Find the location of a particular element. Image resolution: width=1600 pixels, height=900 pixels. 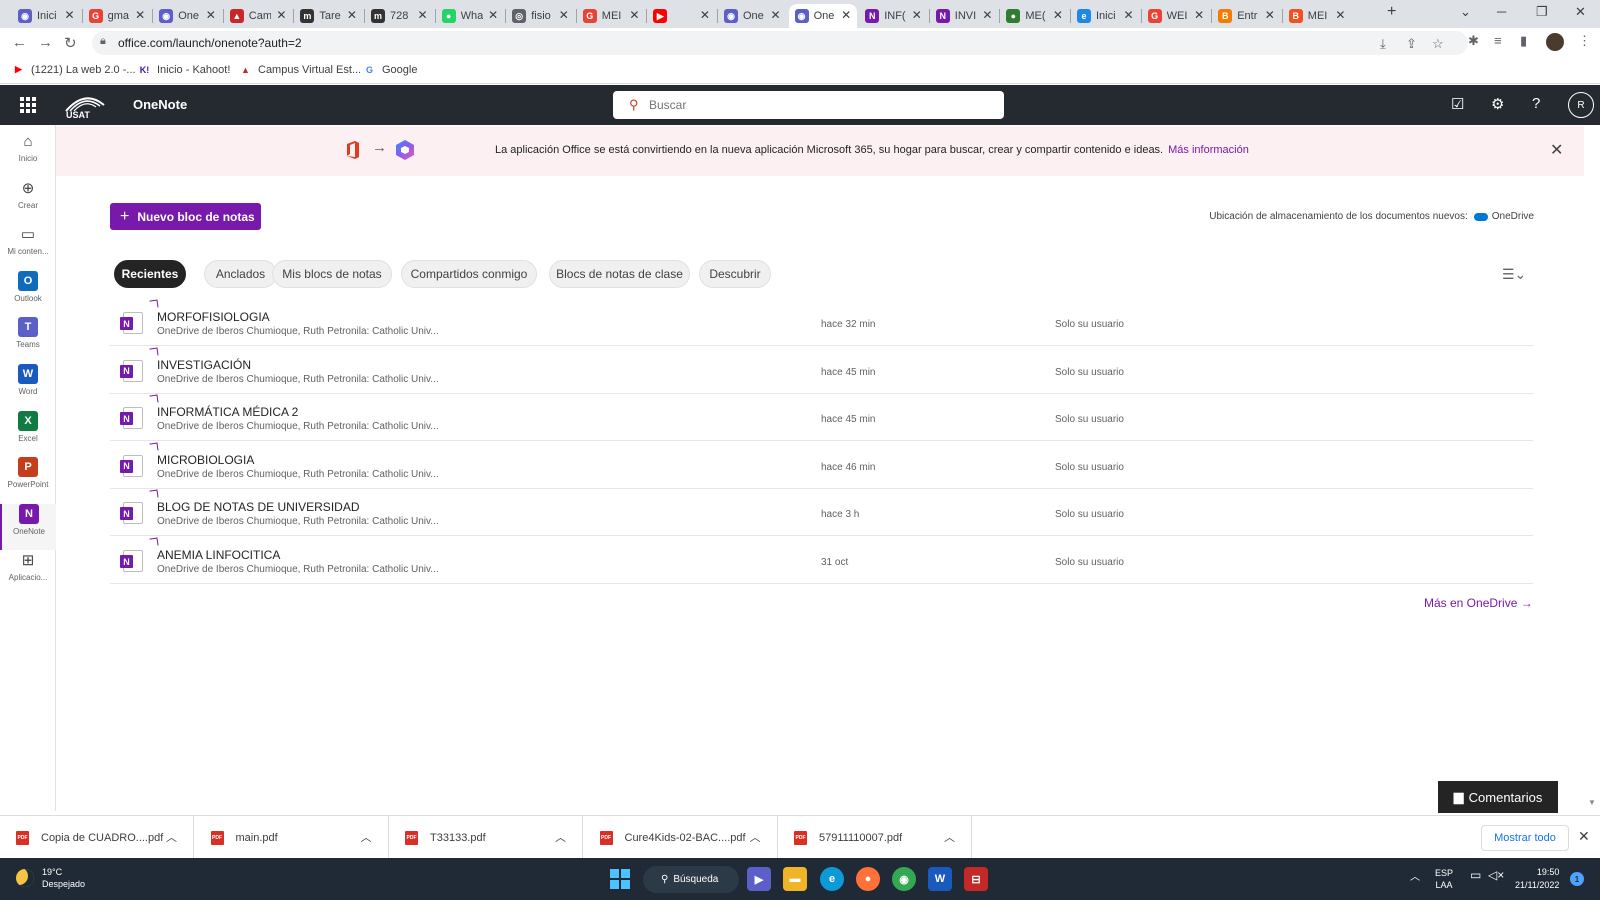

url-text: office.com/launch/onenote?auth=2 is located at coordinates (210, 43).